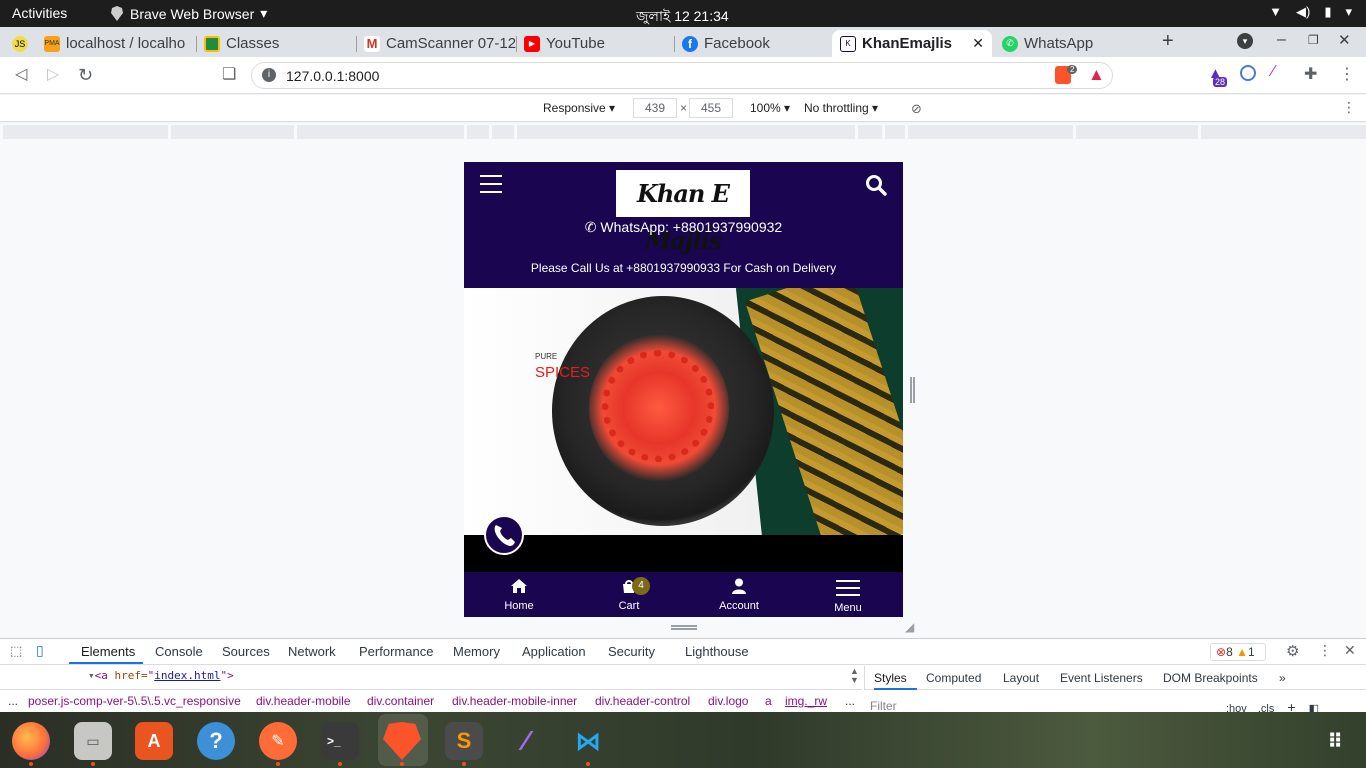  Describe the element at coordinates (848, 594) in the screenshot. I see `nav-menu: Menu` at that location.